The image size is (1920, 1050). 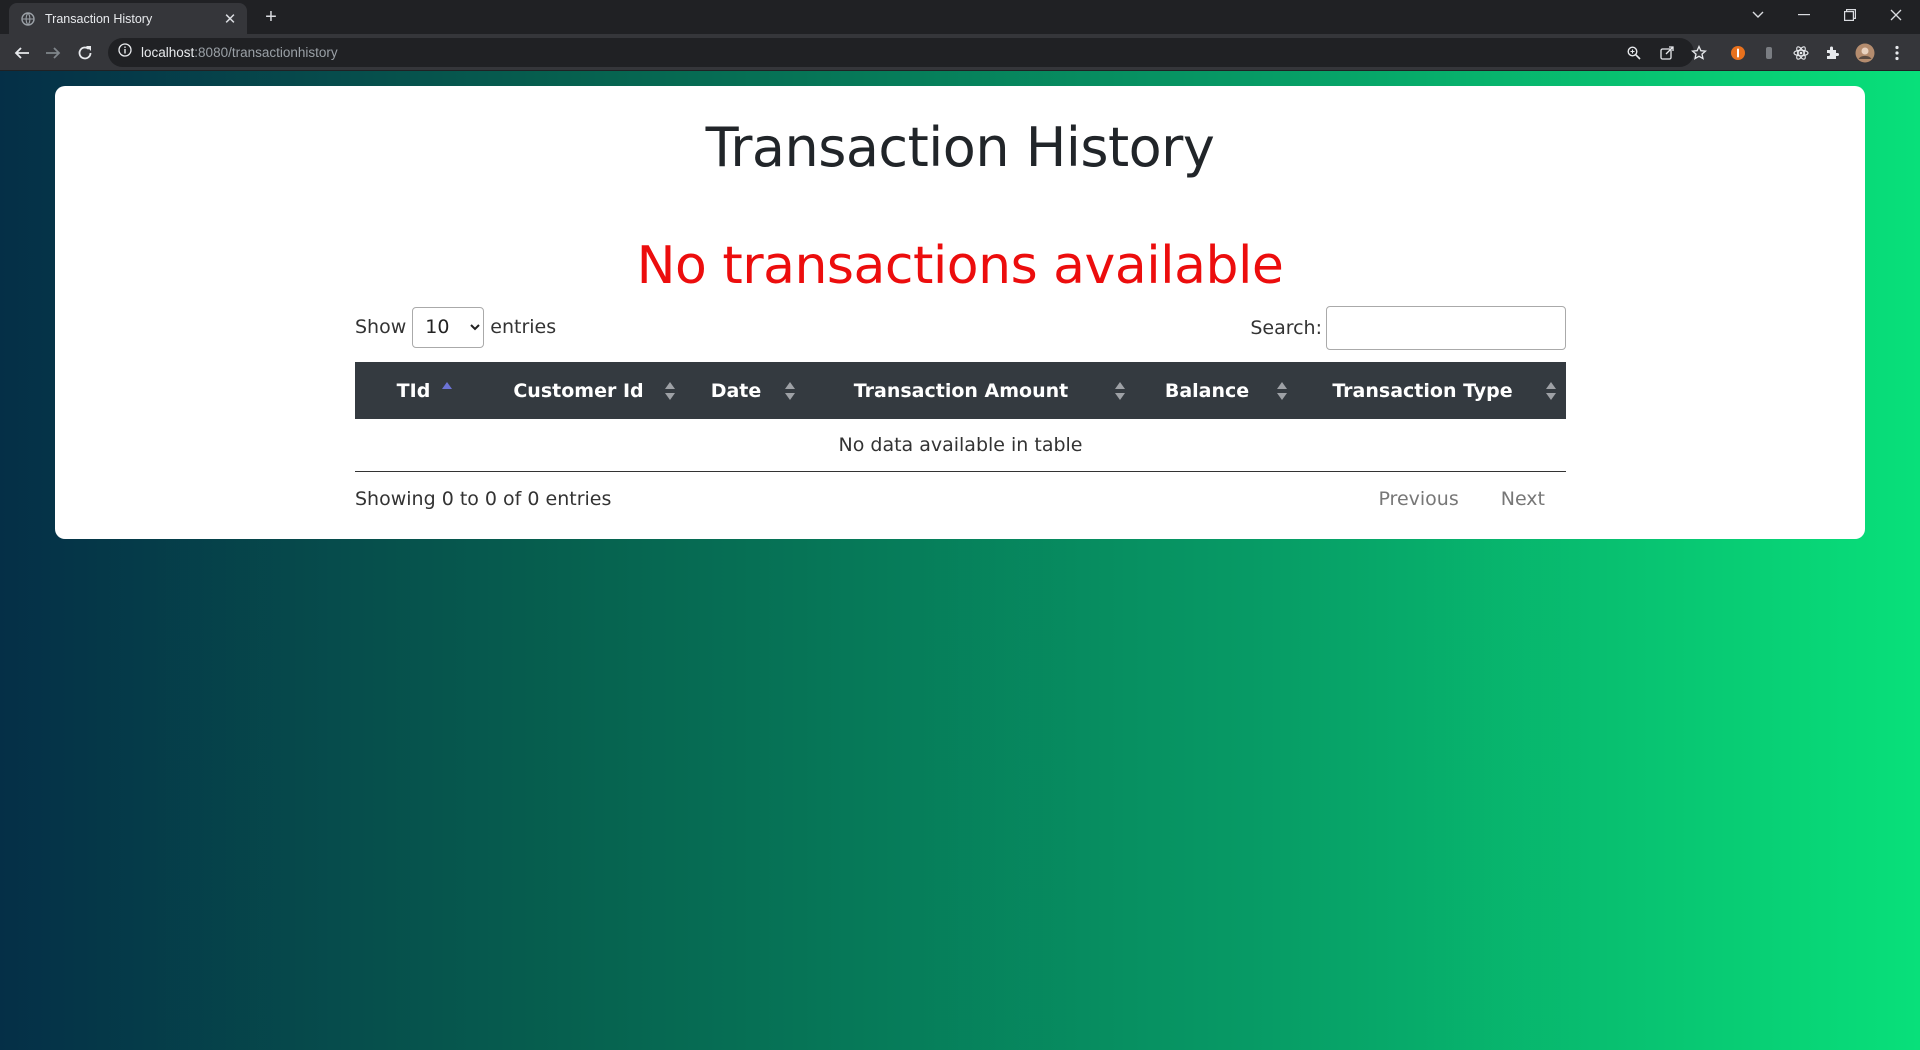 I want to click on search-input, so click(x=1446, y=328).